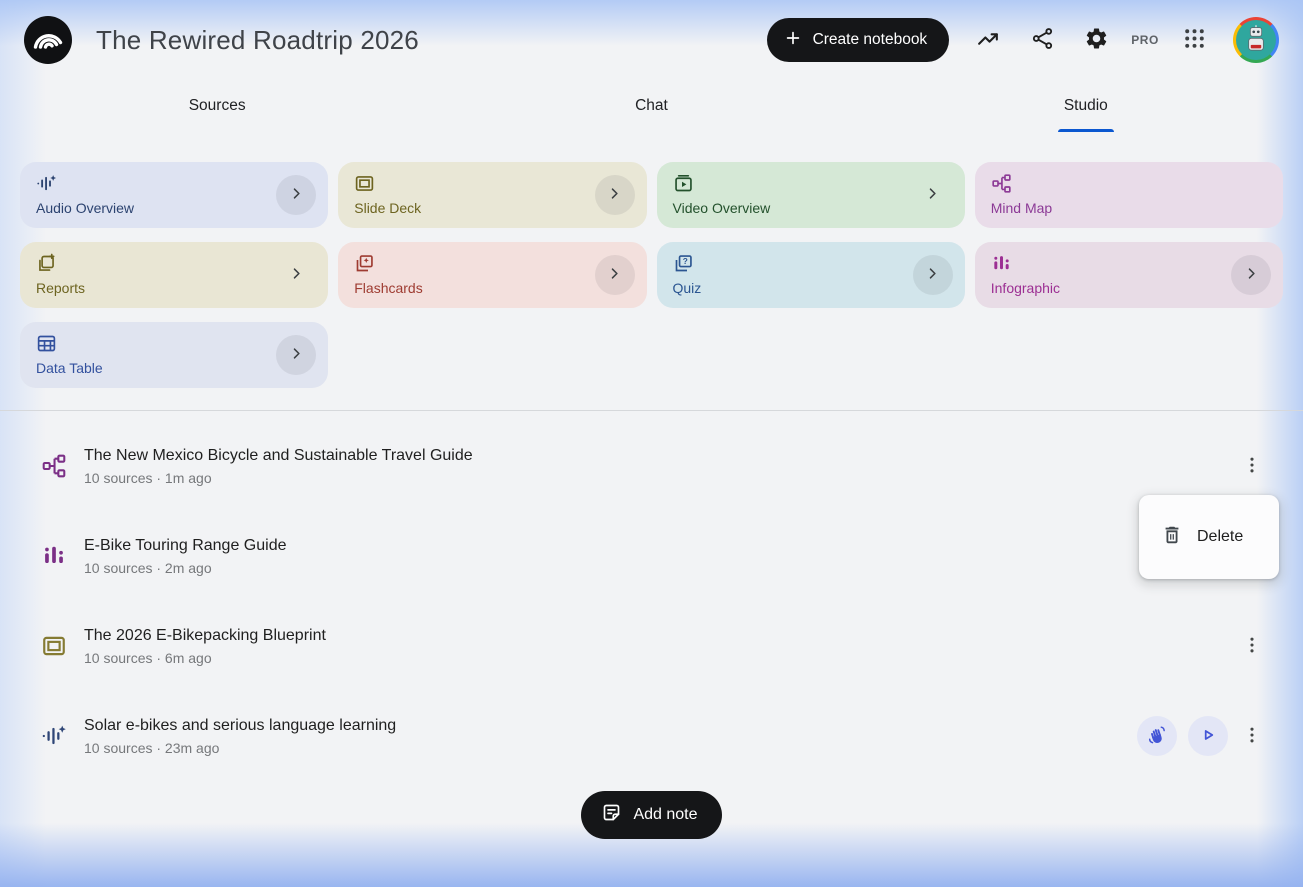  What do you see at coordinates (810, 275) in the screenshot?
I see `card-quiz: ? Quiz` at bounding box center [810, 275].